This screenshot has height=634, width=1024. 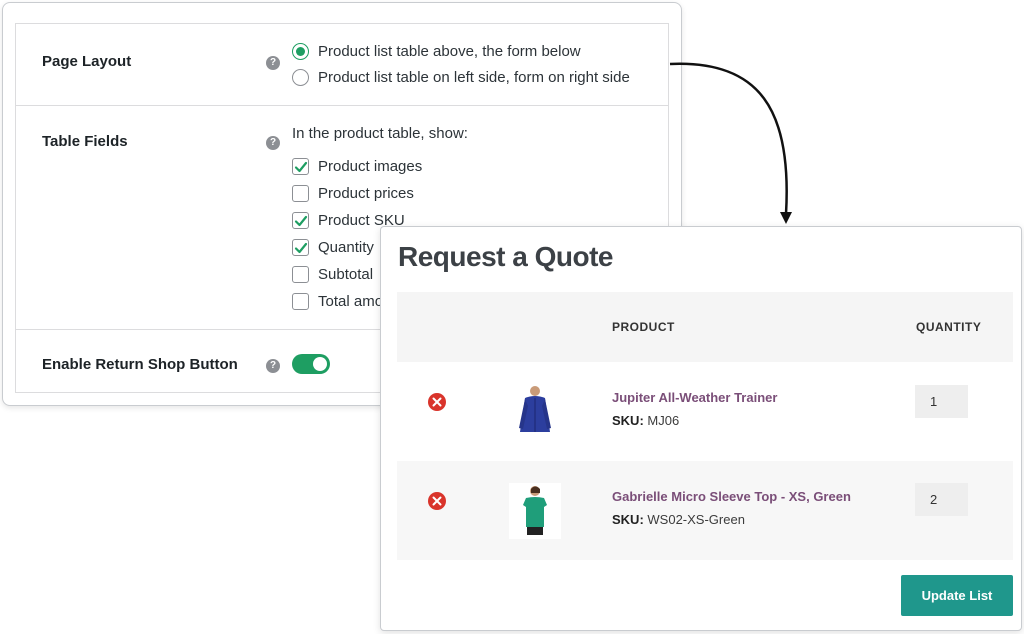 I want to click on layout-option-above-below: Product list table above, the form below, so click(x=436, y=51).